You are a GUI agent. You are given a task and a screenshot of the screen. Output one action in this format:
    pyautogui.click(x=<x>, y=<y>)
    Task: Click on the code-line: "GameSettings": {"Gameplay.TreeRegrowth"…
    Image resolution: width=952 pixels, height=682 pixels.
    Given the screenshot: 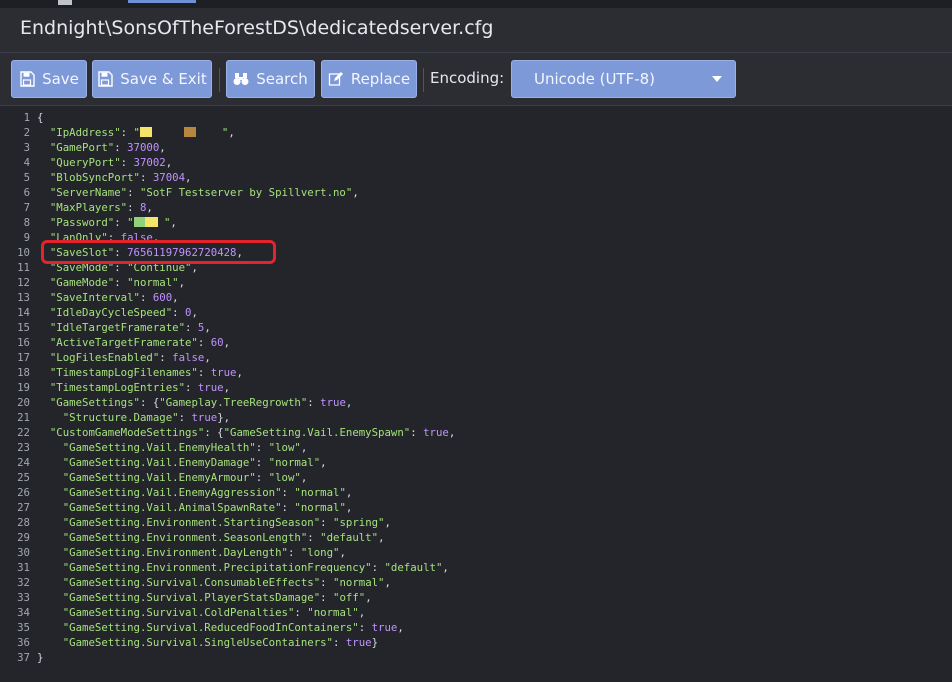 What is the action you would take?
    pyautogui.click(x=194, y=402)
    